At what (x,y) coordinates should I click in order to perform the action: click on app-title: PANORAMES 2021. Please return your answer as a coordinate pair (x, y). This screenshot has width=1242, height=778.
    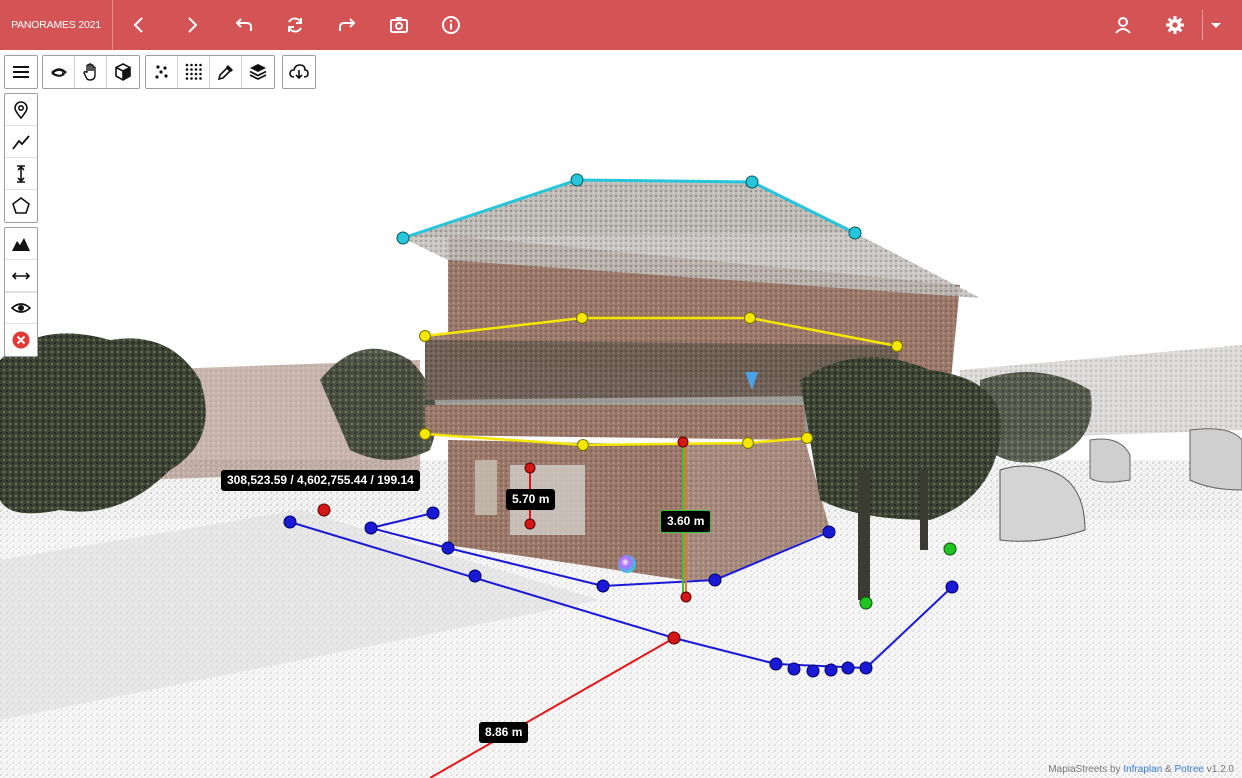
    Looking at the image, I should click on (56, 25).